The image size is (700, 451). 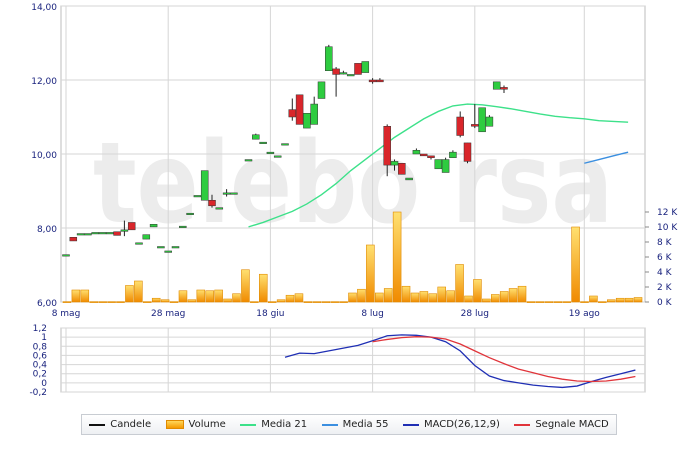 What do you see at coordinates (40, 375) in the screenshot?
I see `macd-tick-label: 0,2` at bounding box center [40, 375].